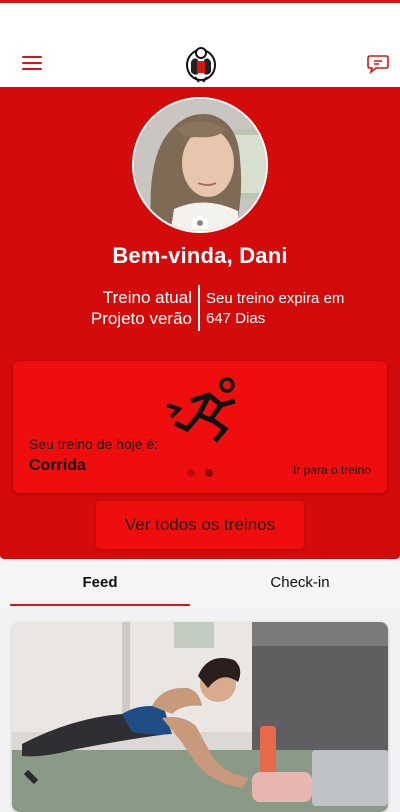 This screenshot has height=812, width=400. Describe the element at coordinates (201, 410) in the screenshot. I see `running-person-icon` at that location.